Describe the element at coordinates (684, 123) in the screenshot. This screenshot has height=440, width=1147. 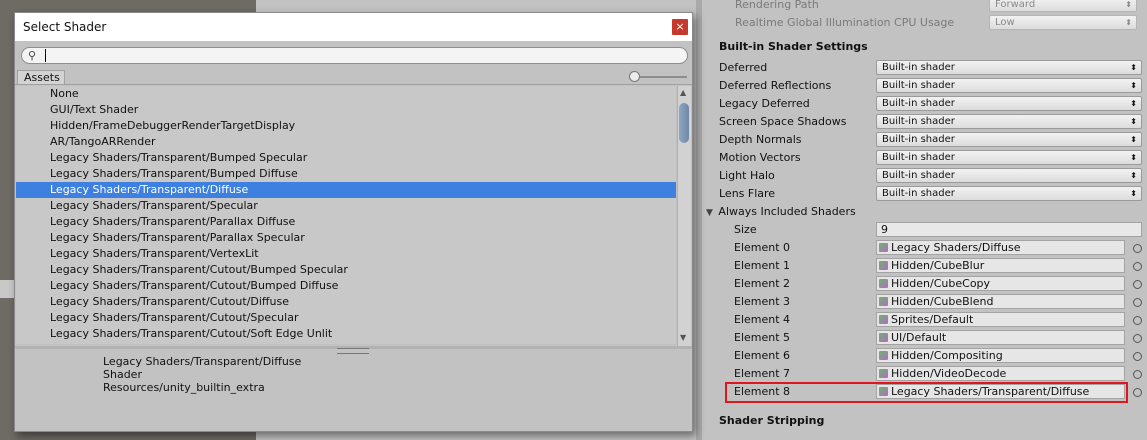
I see `scrollbar-thumb` at that location.